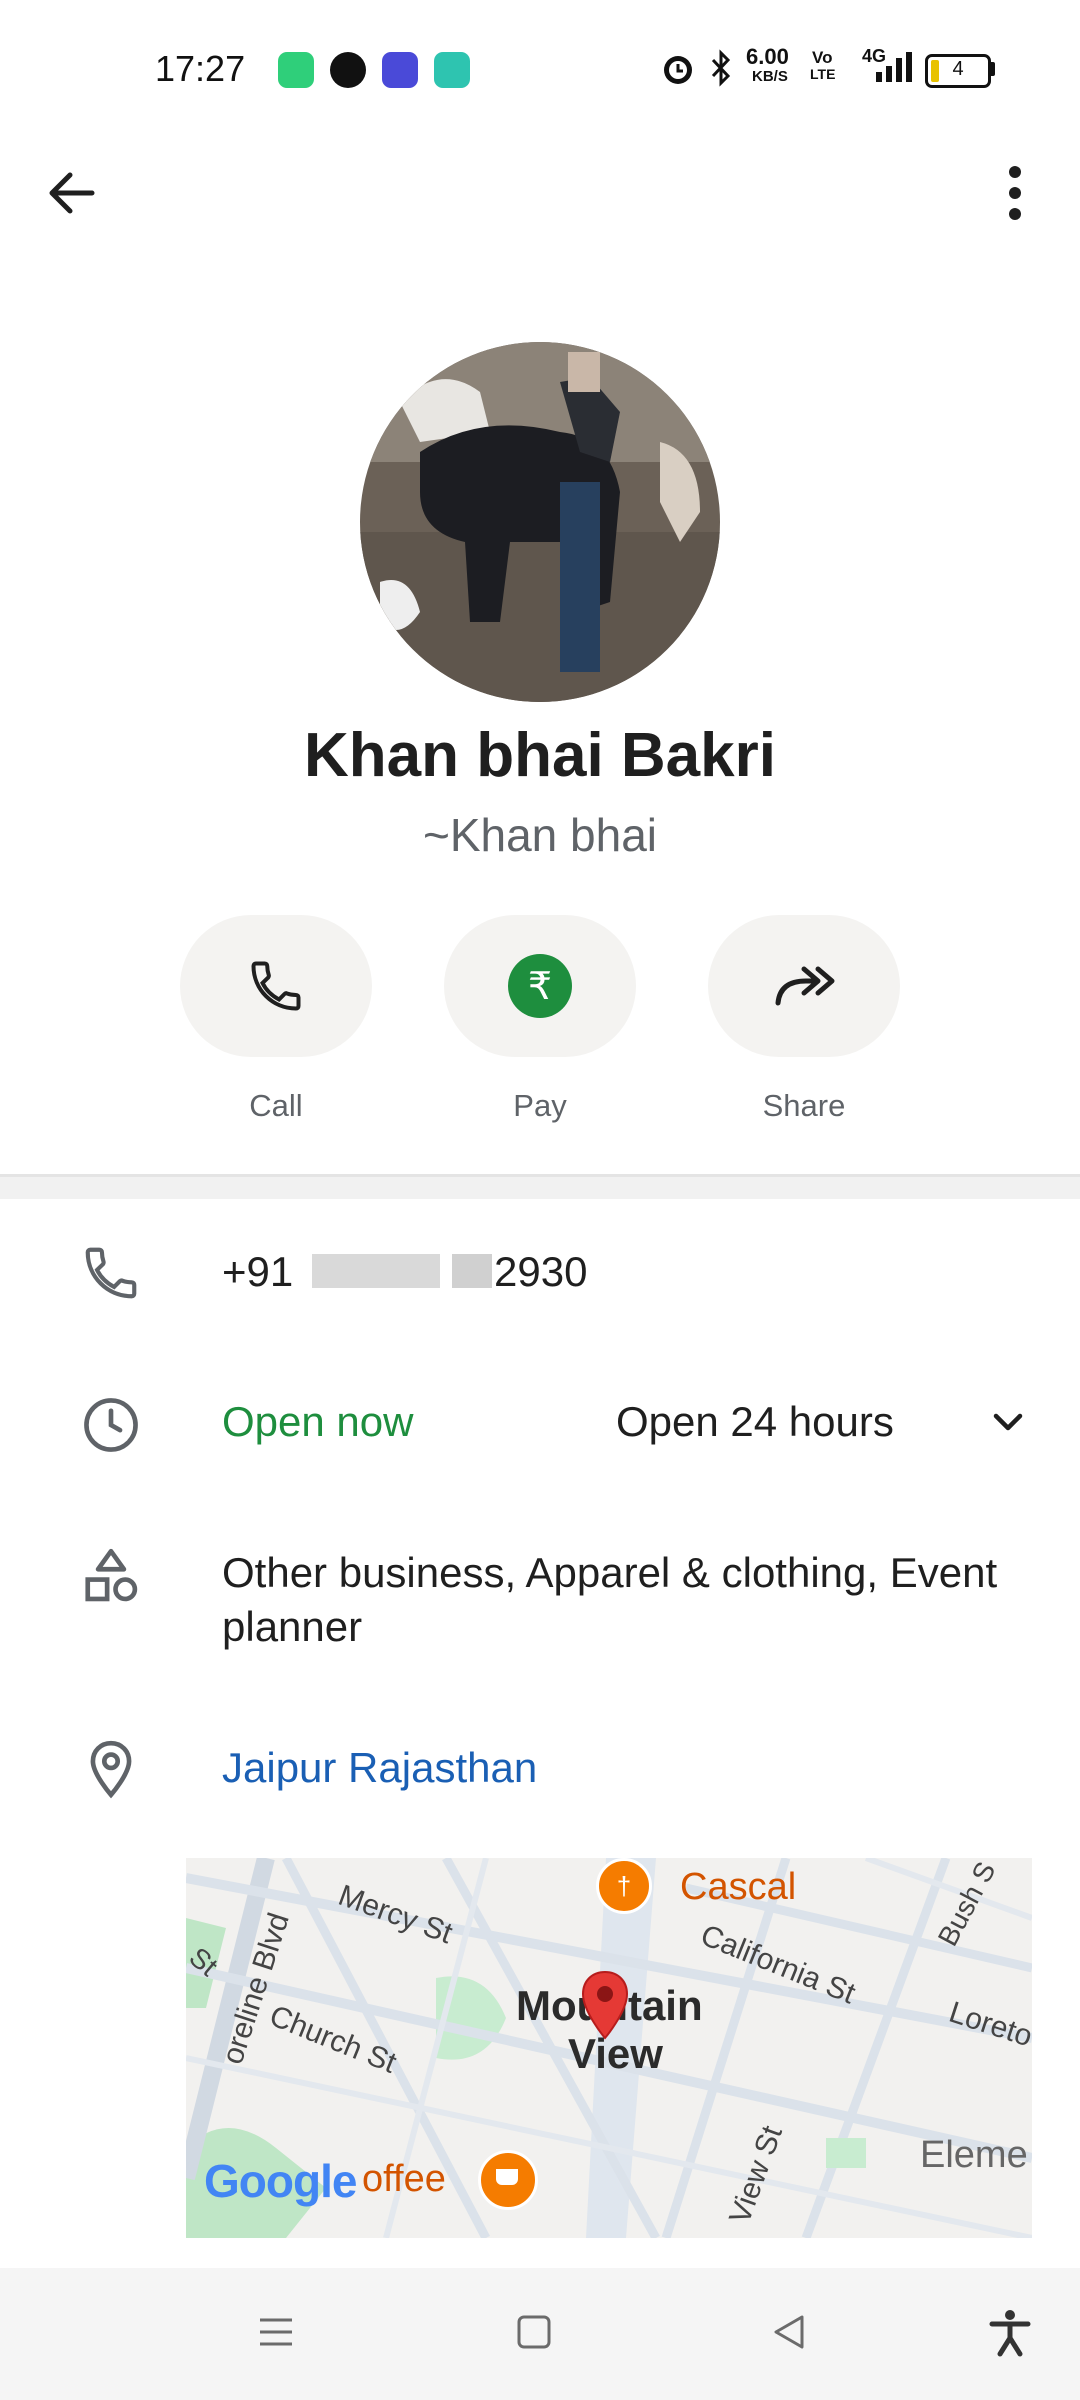 The height and width of the screenshot is (2400, 1080). Describe the element at coordinates (624, 1886) in the screenshot. I see `restaurant-map-icon: †` at that location.